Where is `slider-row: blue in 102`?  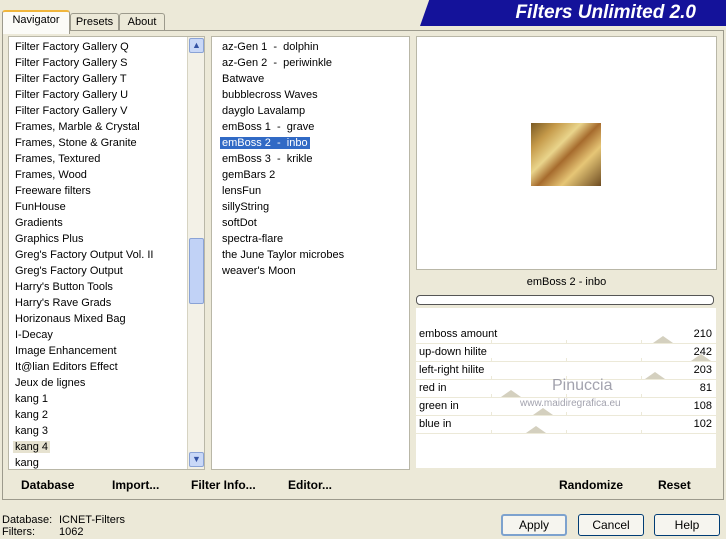
slider-row: blue in 102 is located at coordinates (566, 425).